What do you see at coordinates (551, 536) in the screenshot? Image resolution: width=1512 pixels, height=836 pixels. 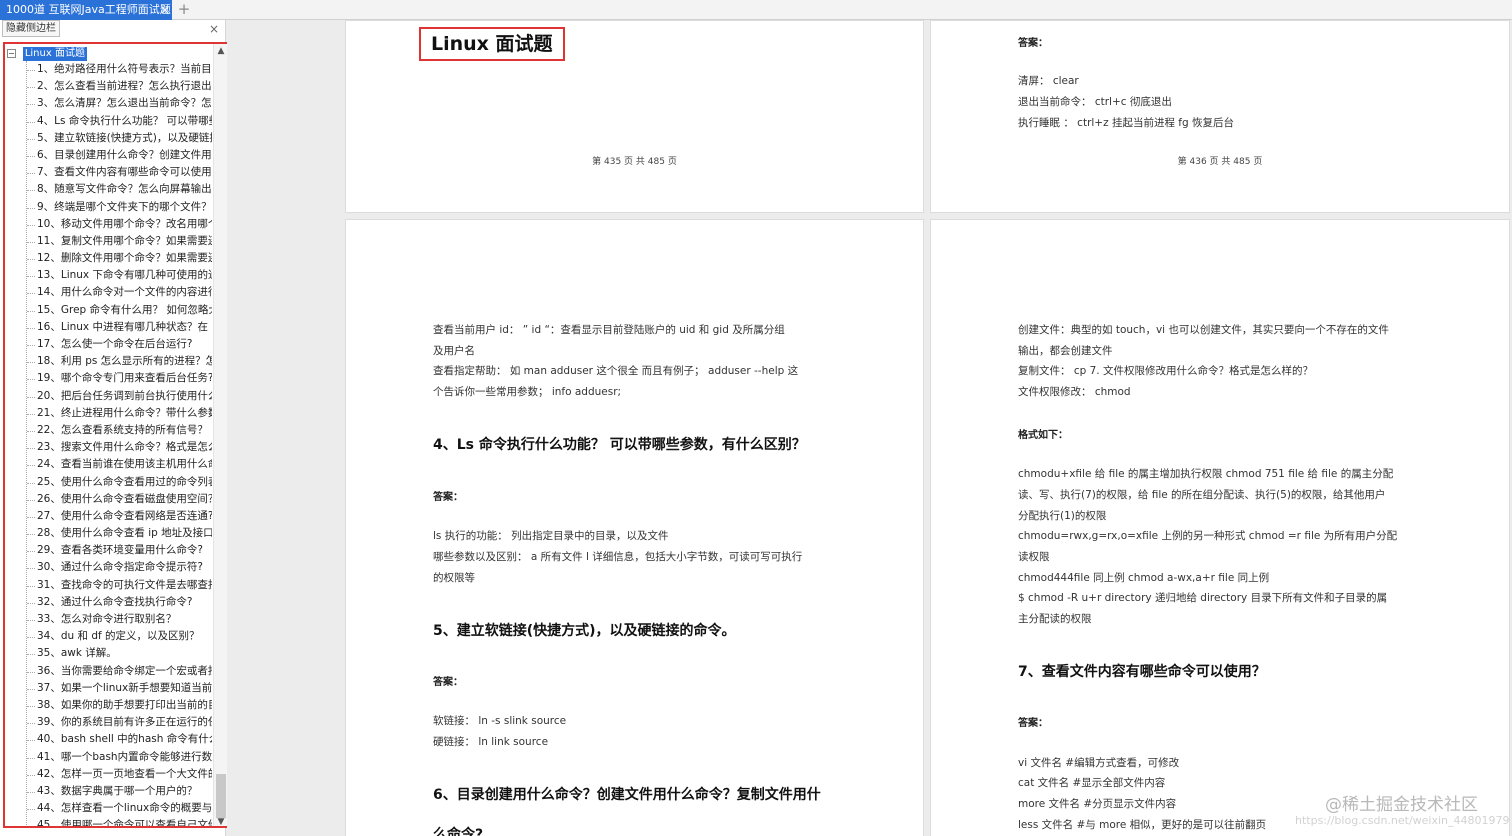 I see `body-line: ls 执行的功能： 列出指定目录中的目录，以及文件` at bounding box center [551, 536].